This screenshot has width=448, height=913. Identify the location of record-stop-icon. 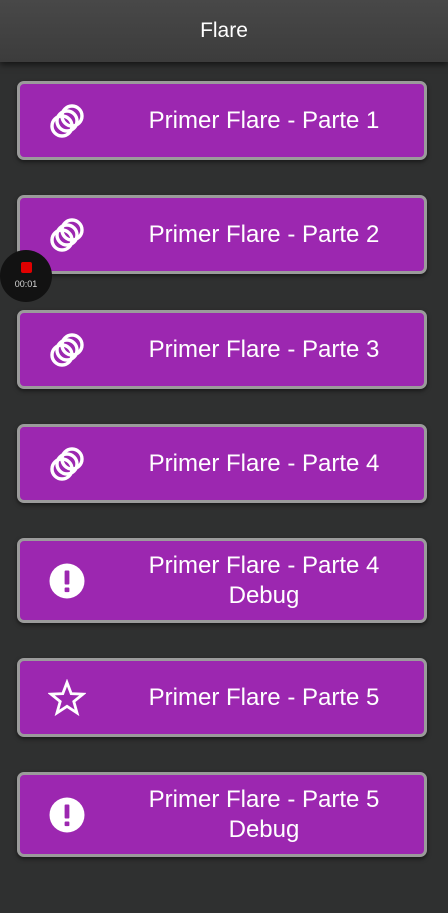
(26, 267).